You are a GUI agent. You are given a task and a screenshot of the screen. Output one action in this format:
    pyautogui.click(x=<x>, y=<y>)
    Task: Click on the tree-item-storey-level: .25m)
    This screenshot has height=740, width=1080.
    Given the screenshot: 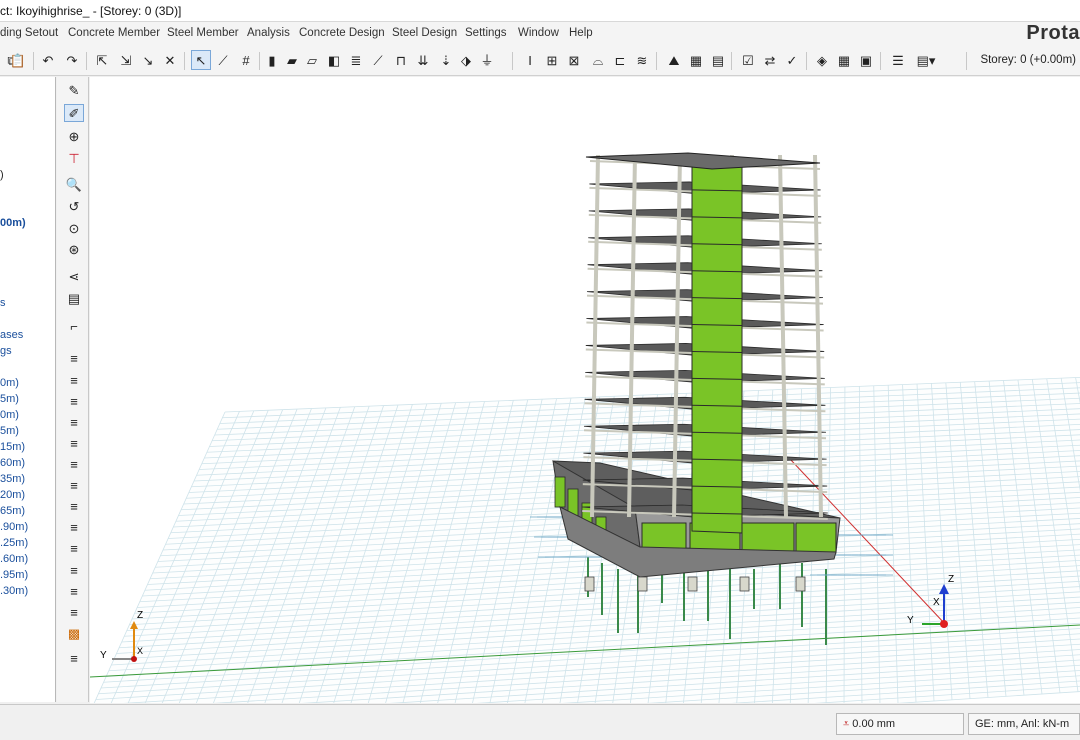 What is the action you would take?
    pyautogui.click(x=14, y=543)
    